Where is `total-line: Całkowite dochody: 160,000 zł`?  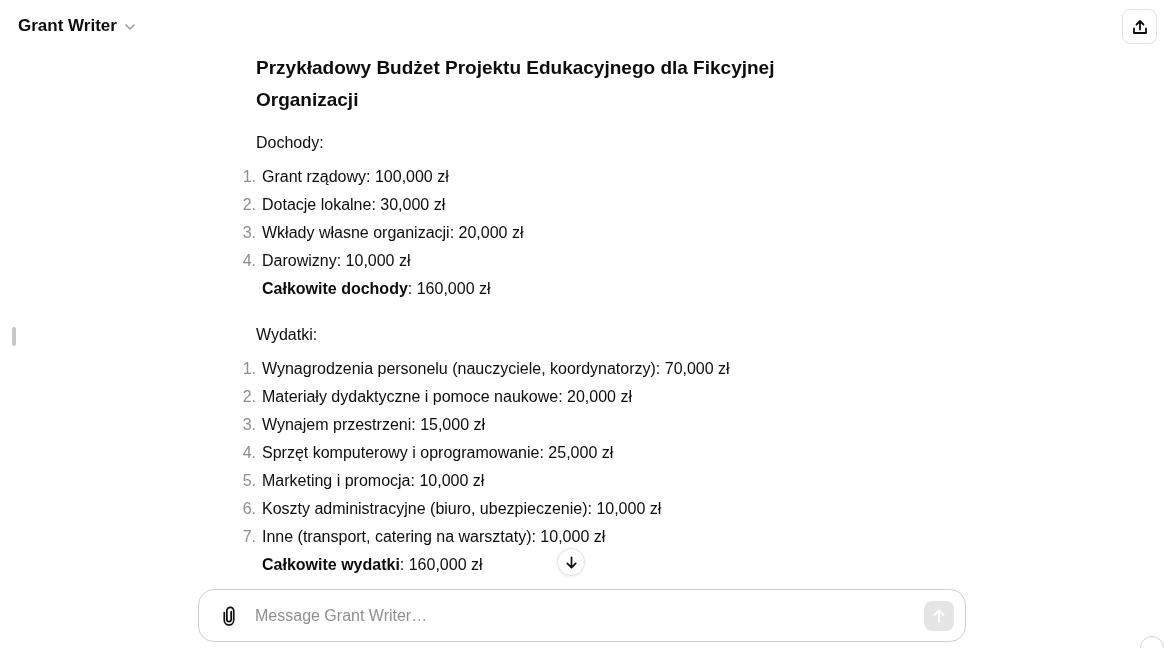
total-line: Całkowite dochody: 160,000 zł is located at coordinates (376, 288).